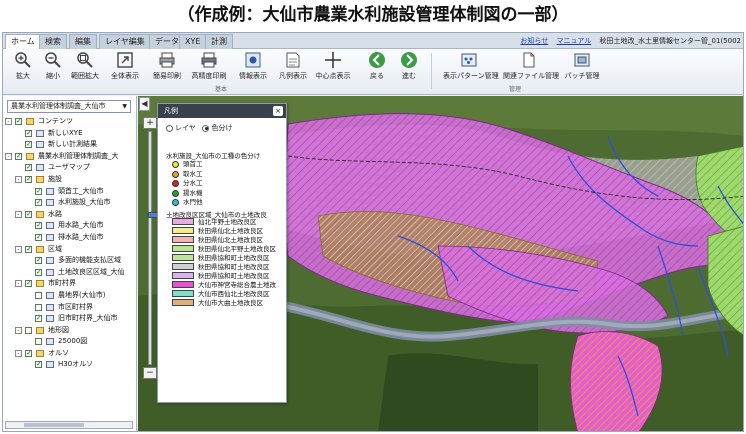 The height and width of the screenshot is (434, 746). I want to click on tree-node-label: 新しい計測結果, so click(72, 144).